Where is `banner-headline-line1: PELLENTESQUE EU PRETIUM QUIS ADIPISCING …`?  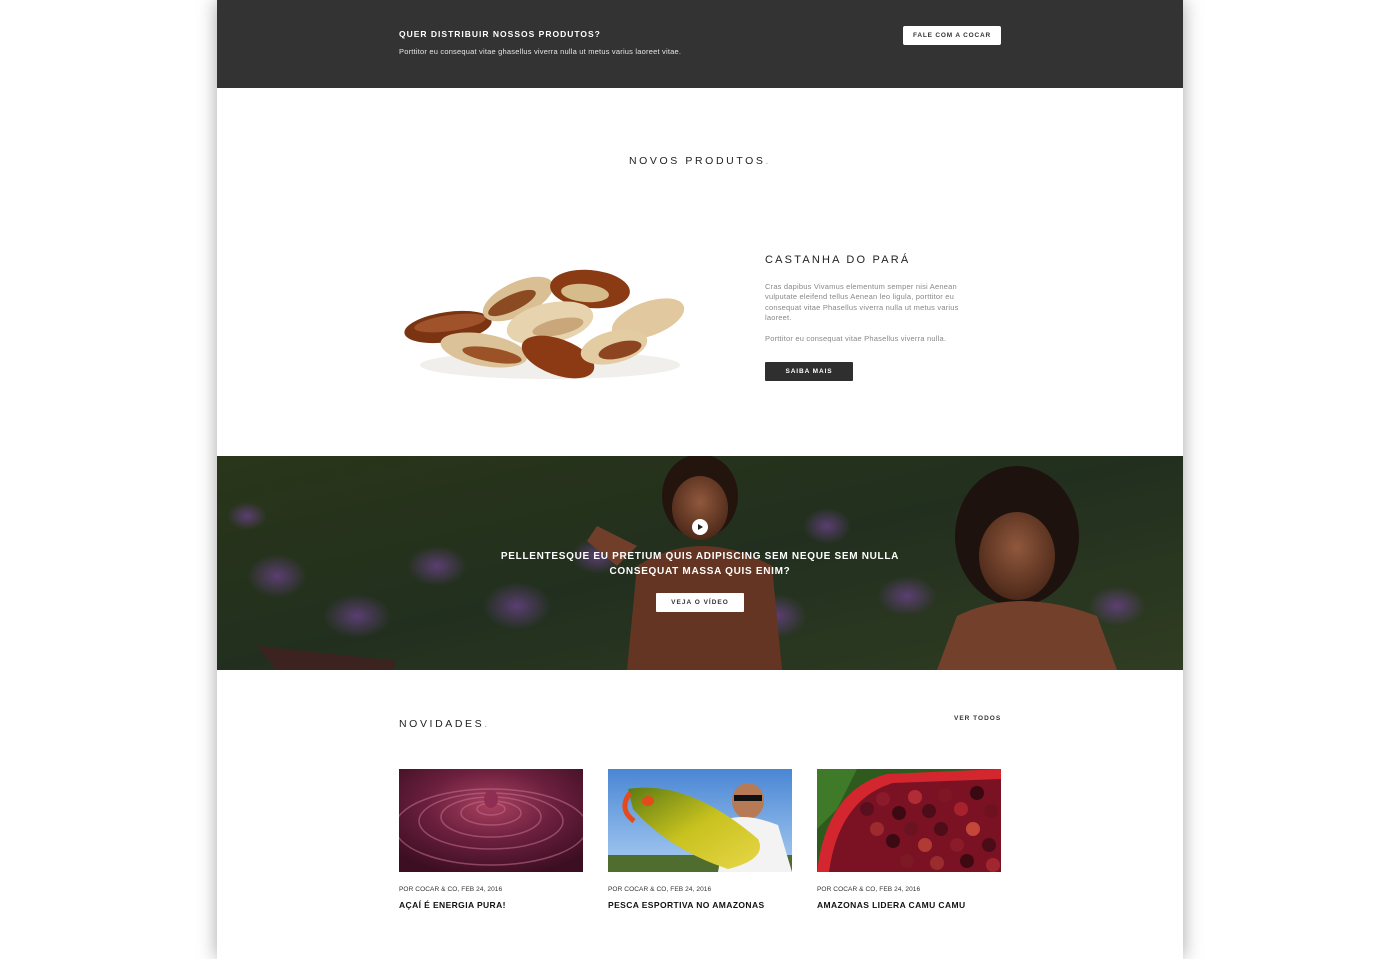 banner-headline-line1: PELLENTESQUE EU PRETIUM QUIS ADIPISCING … is located at coordinates (700, 556).